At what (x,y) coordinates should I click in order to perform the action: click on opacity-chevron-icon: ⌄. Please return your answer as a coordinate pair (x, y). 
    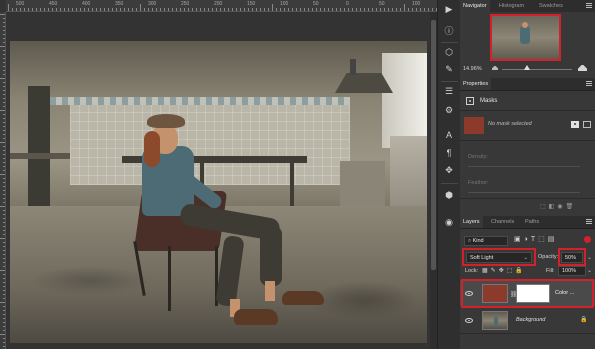
    Looking at the image, I should click on (589, 257).